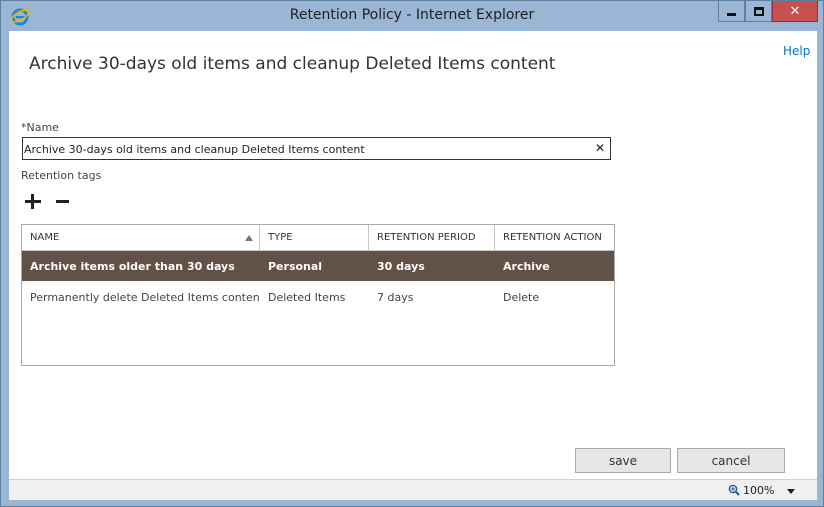 Image resolution: width=824 pixels, height=507 pixels. I want to click on cell-name: Archive items older than 30 days, so click(132, 266).